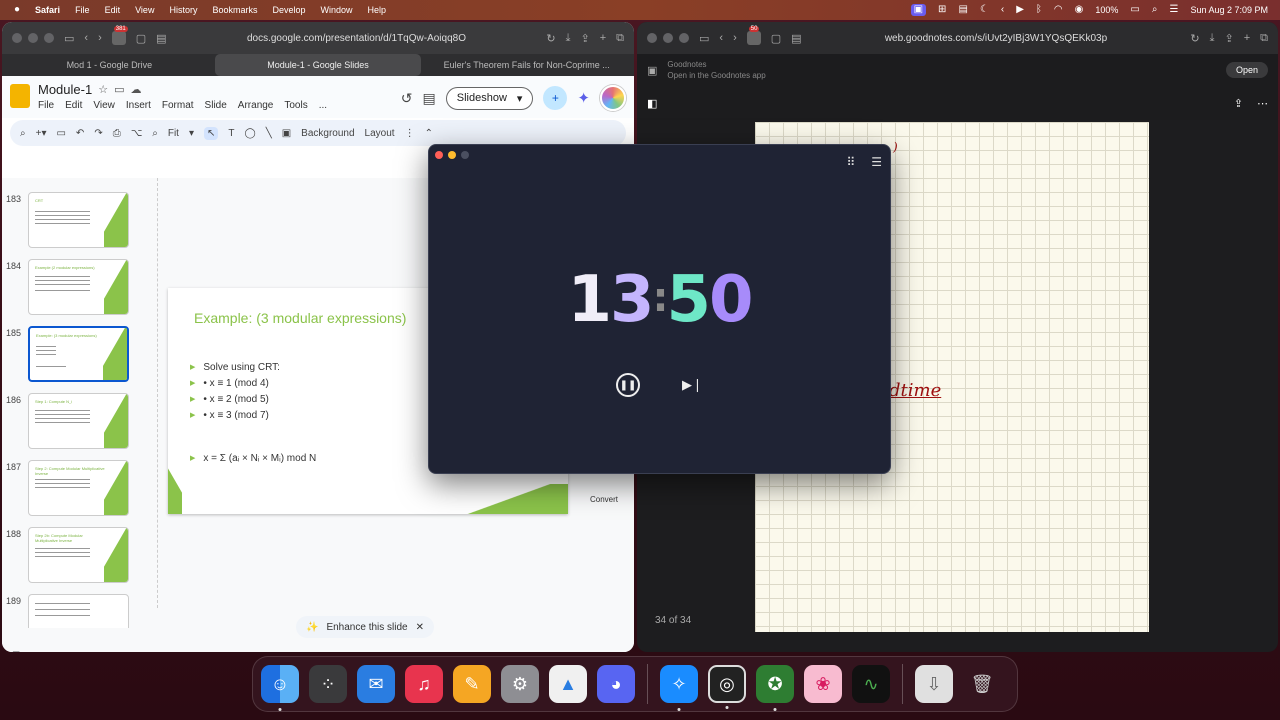 This screenshot has width=1280, height=720. I want to click on creative-icon: ▲, so click(568, 684).